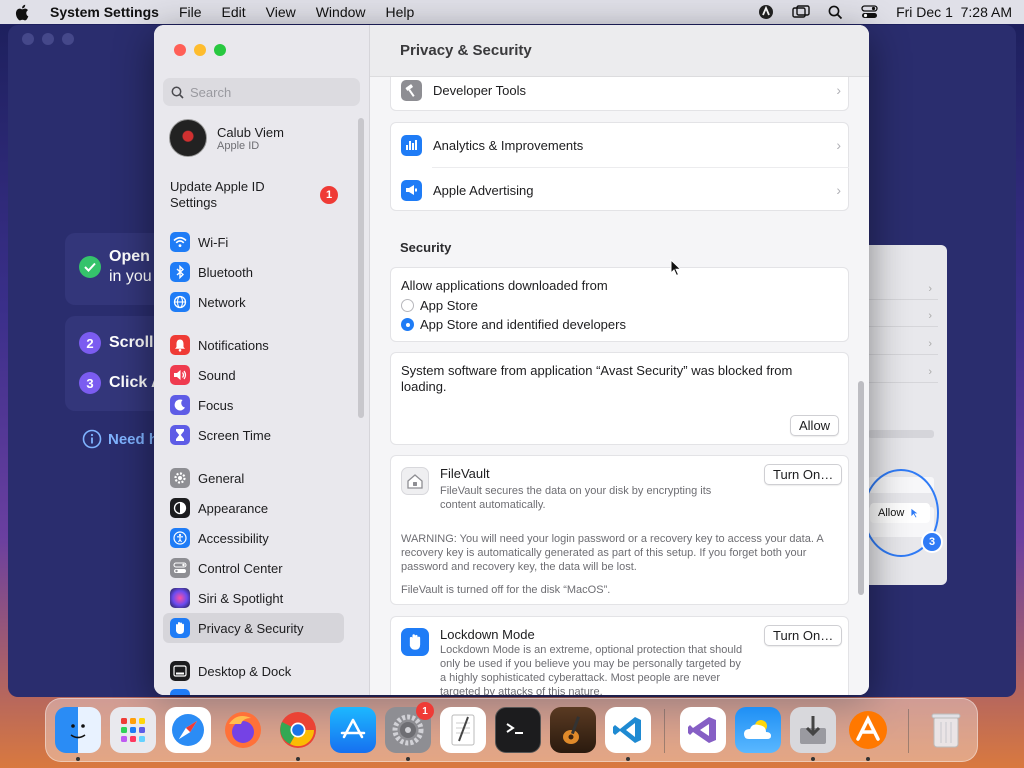  Describe the element at coordinates (253, 242) in the screenshot. I see `sidebar-item-wifi: Wi-Fi` at that location.